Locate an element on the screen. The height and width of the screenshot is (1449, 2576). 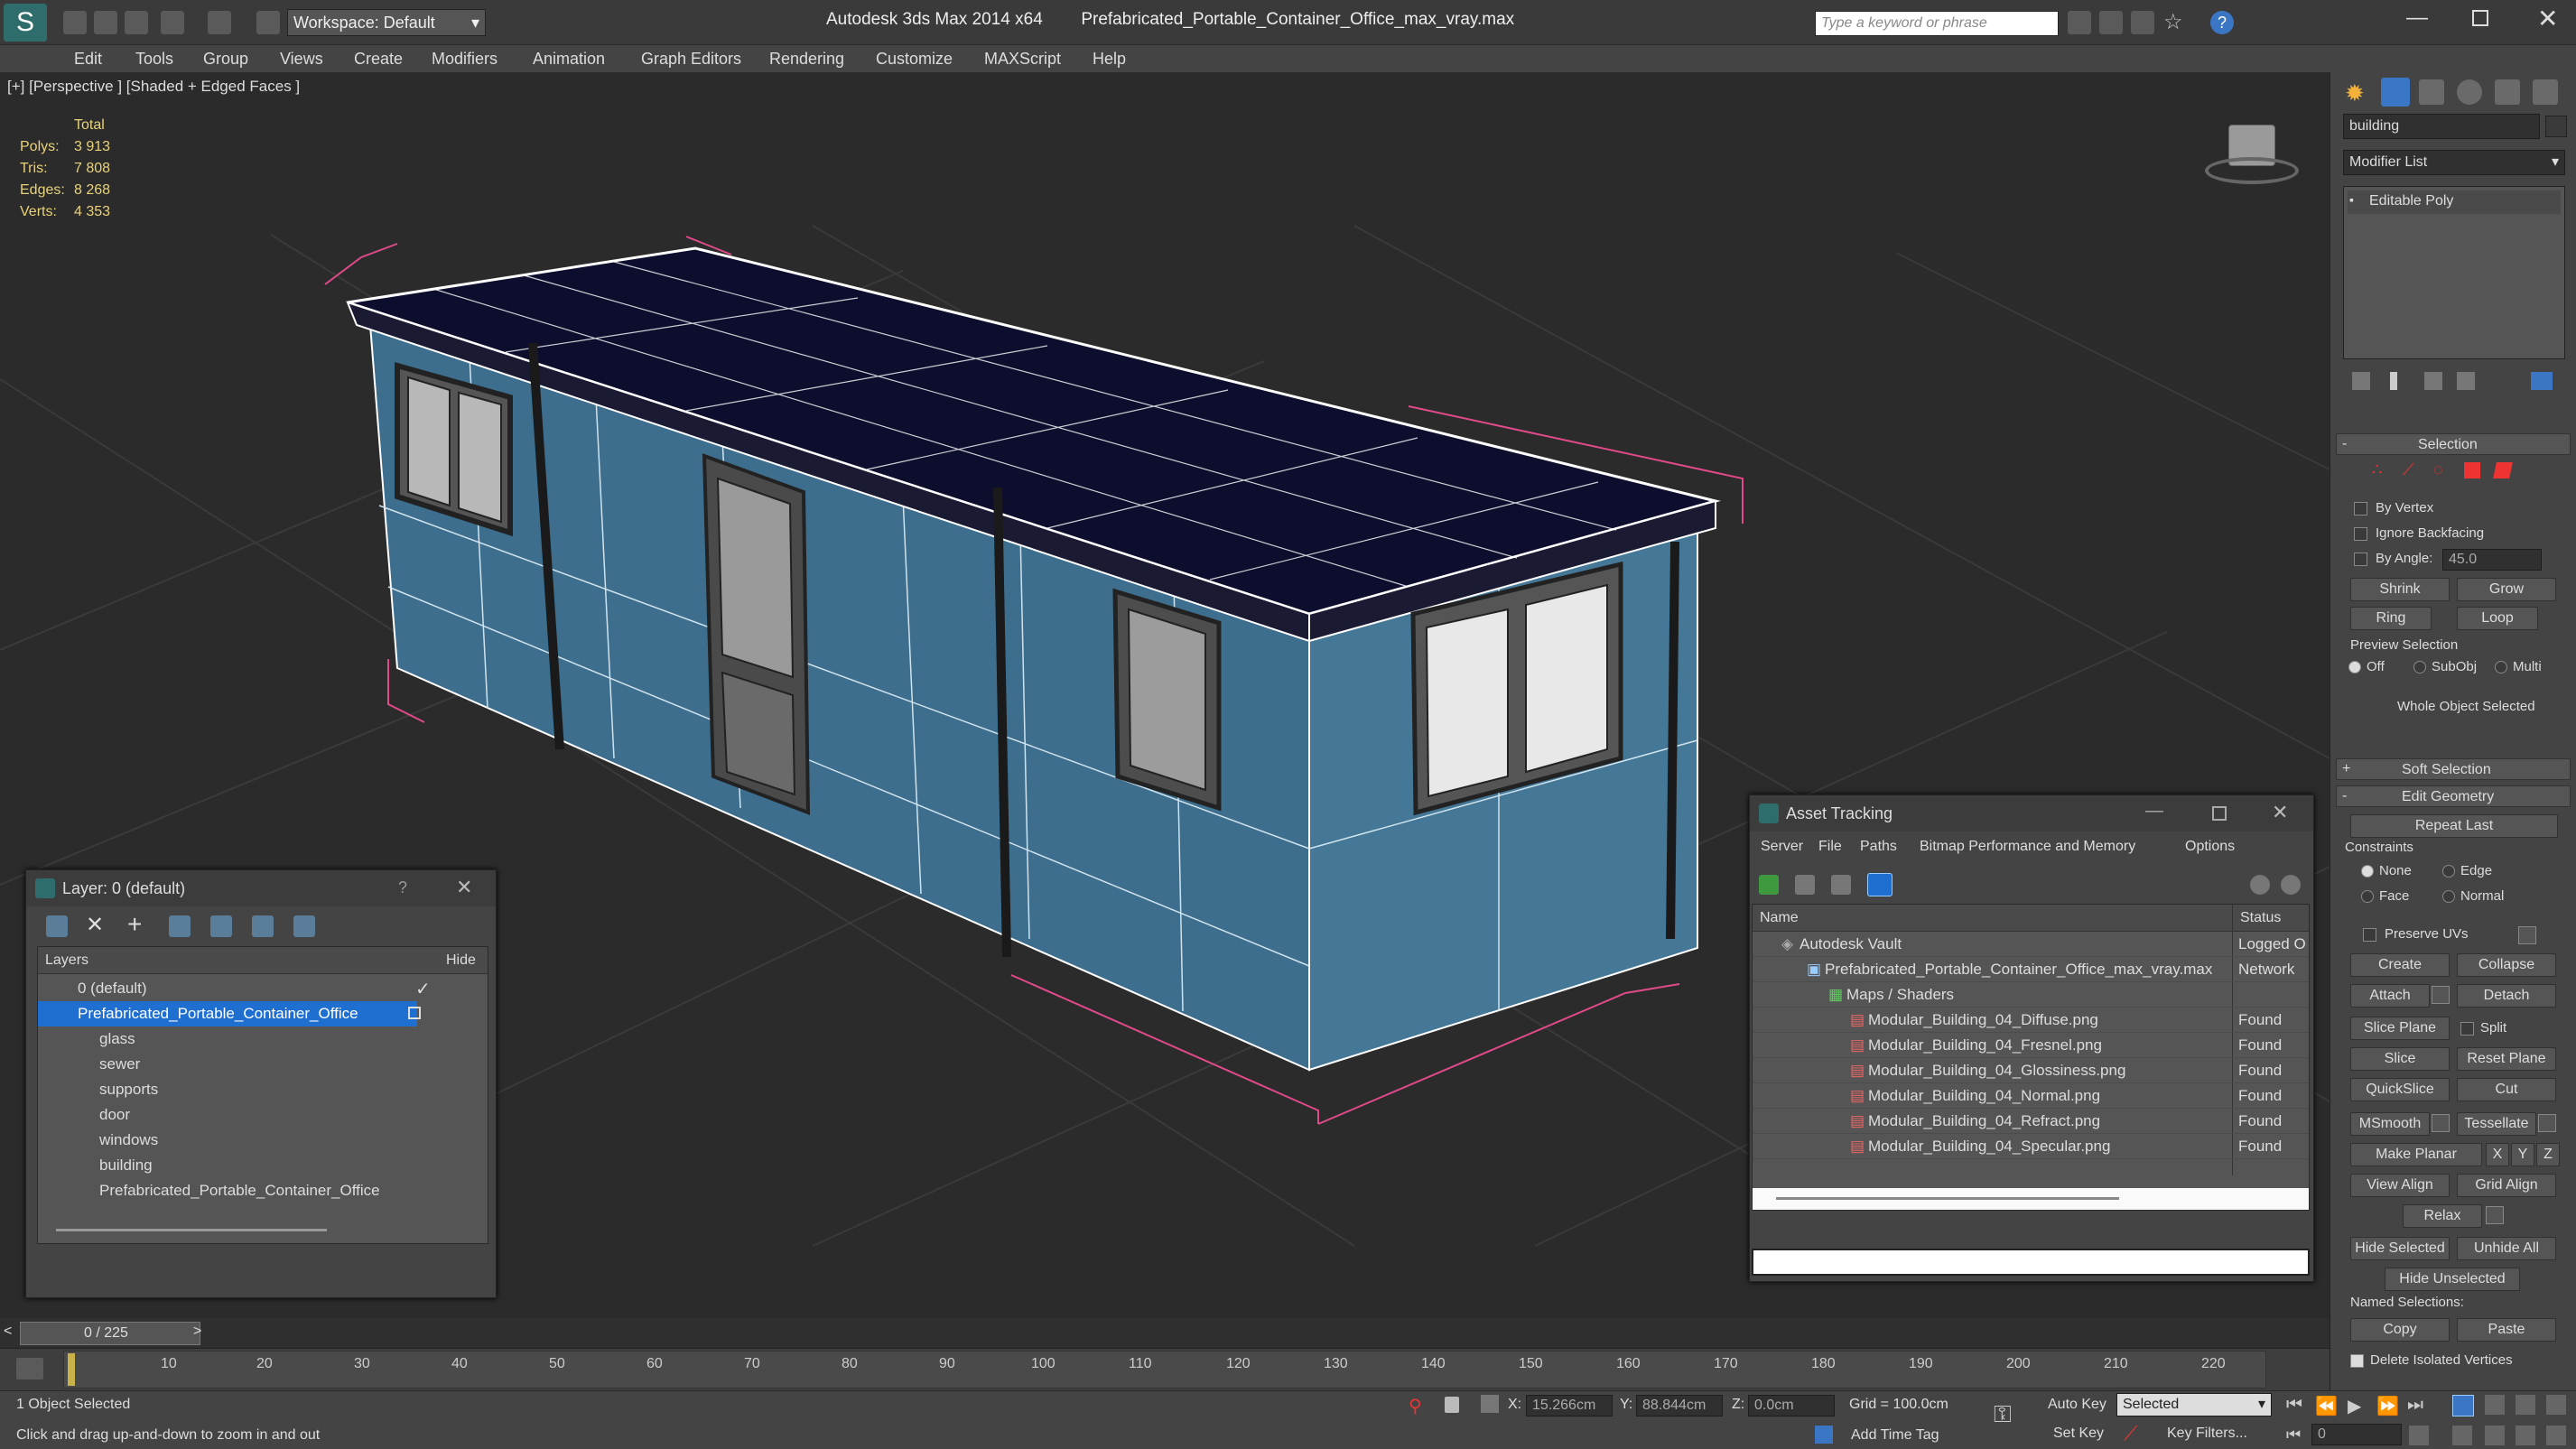
asset-maximize-button is located at coordinates (2219, 813).